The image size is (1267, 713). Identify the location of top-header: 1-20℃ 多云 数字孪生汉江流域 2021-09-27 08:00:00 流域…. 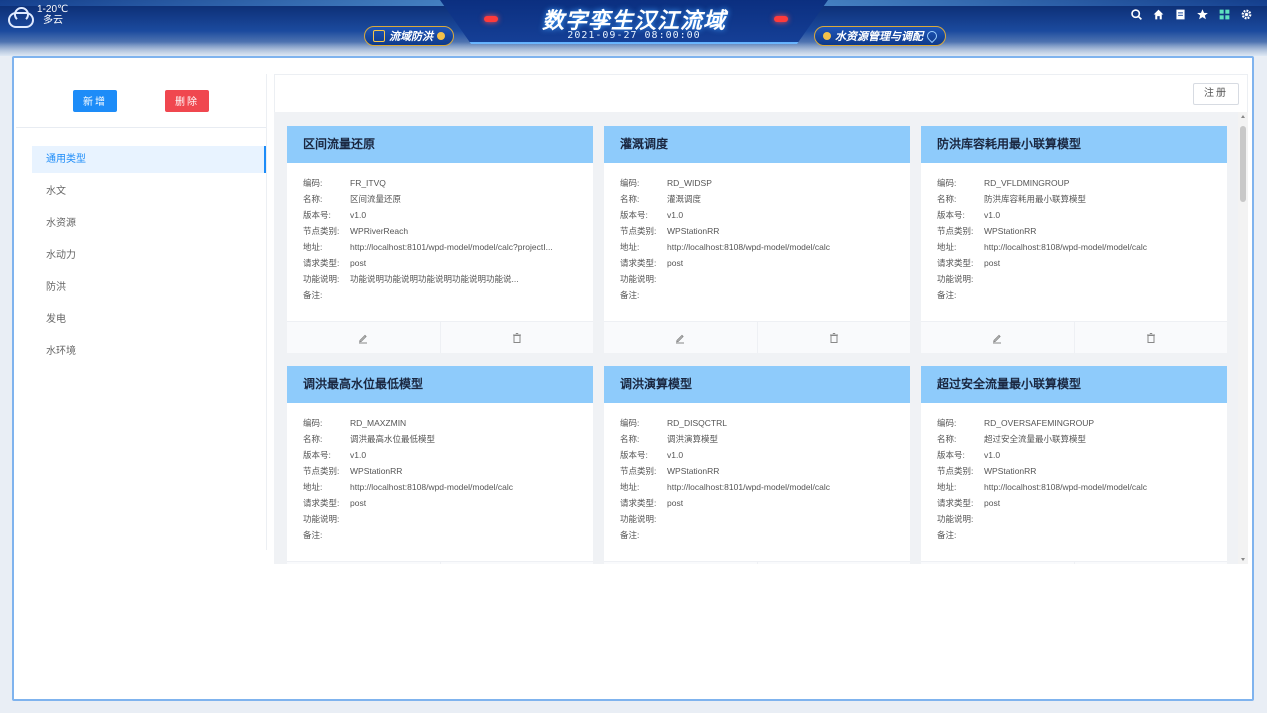
(633, 28).